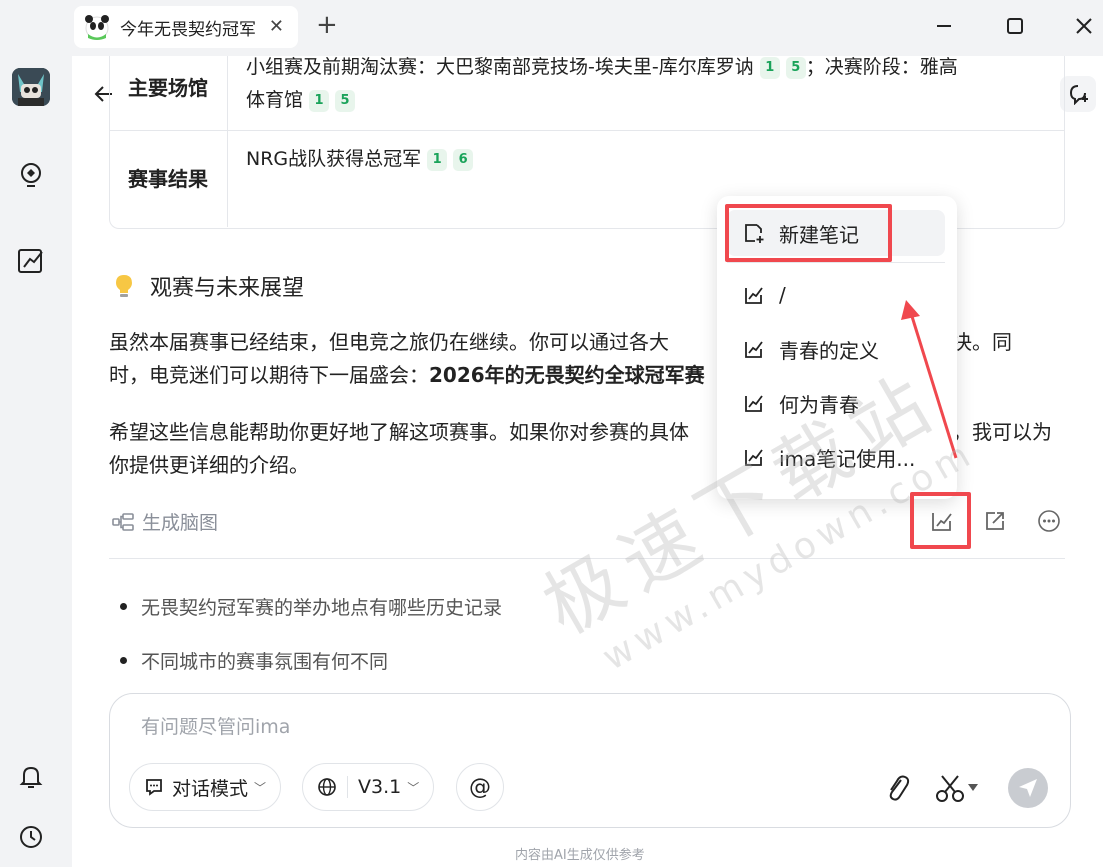 The width and height of the screenshot is (1103, 867). Describe the element at coordinates (276, 26) in the screenshot. I see `tab-close-icon: ✕` at that location.